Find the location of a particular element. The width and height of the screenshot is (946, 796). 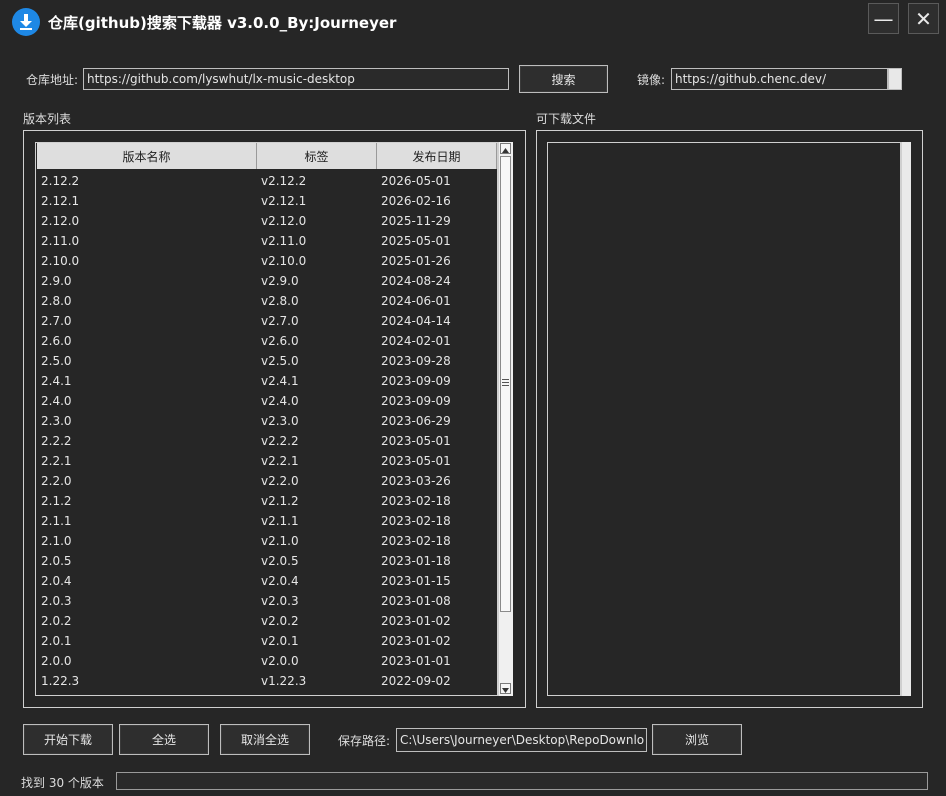

version-tag-cell: v2.9.0 is located at coordinates (280, 281).